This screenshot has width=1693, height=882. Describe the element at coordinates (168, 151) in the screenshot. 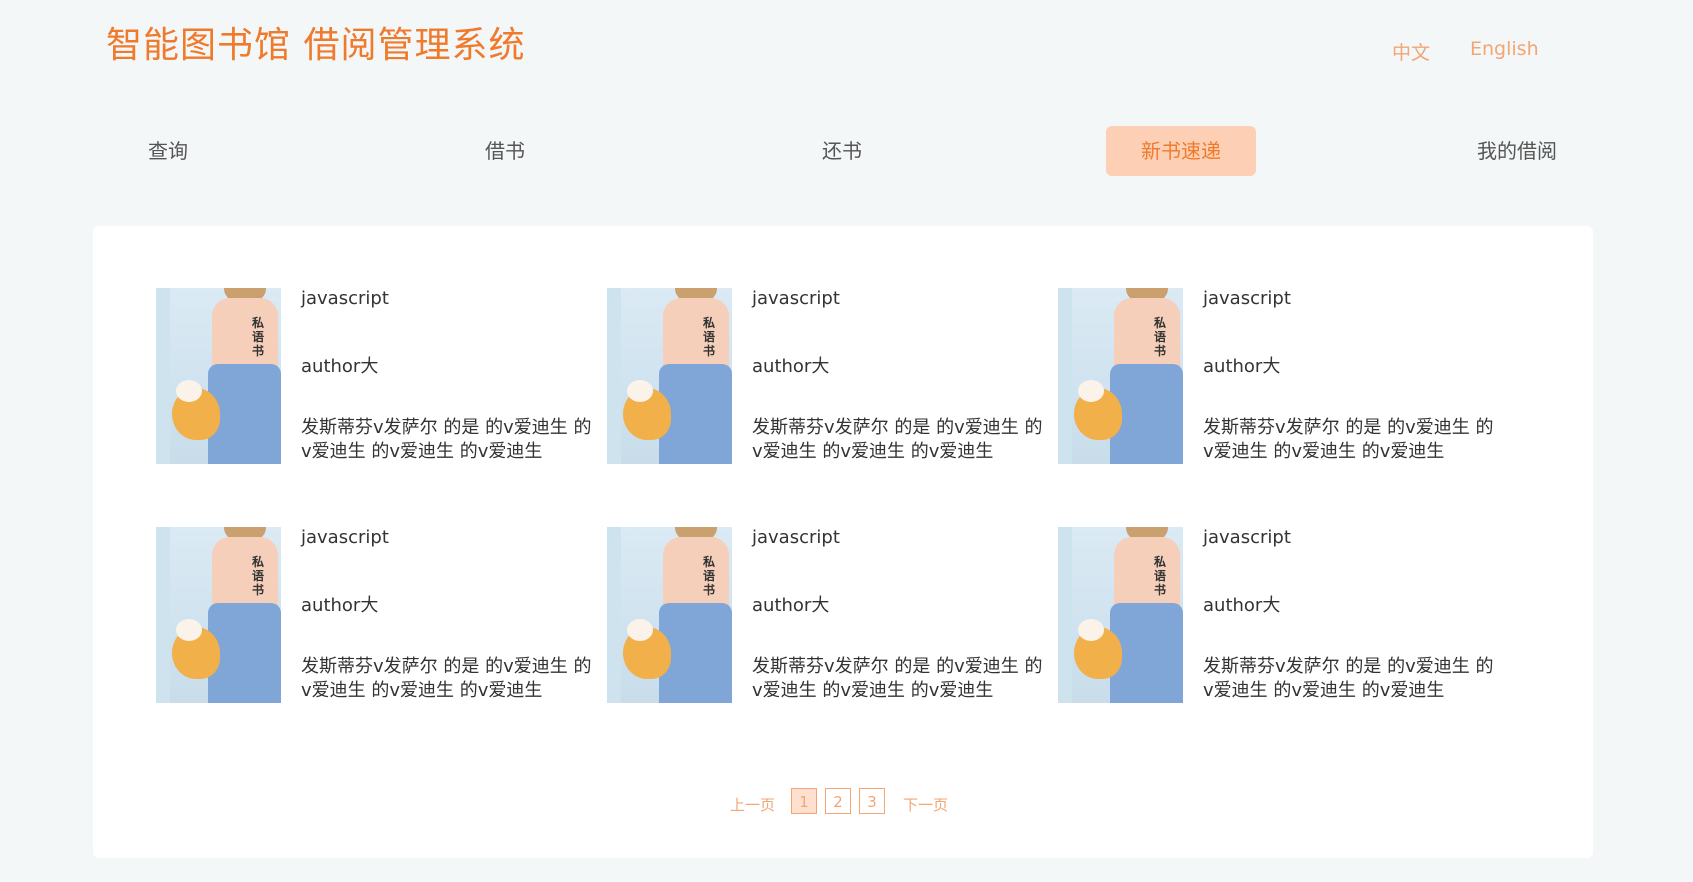

I see `nav-search: 查询` at that location.